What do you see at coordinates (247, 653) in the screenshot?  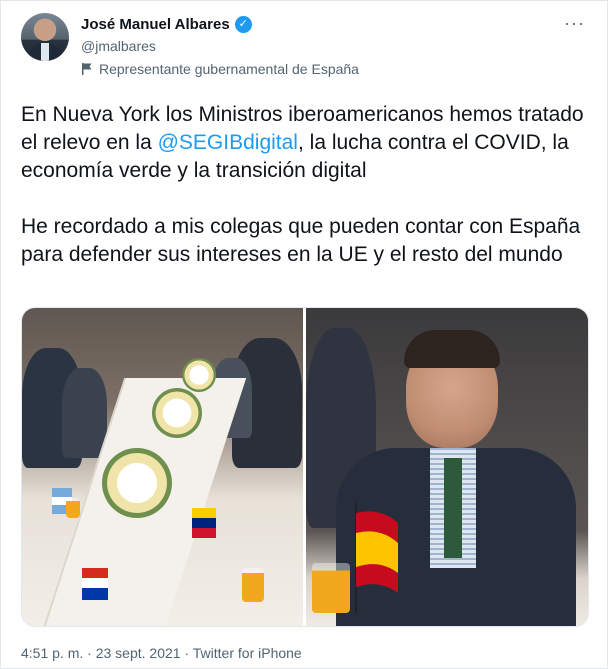 I see `tweet-source: Twitter for iPhone` at bounding box center [247, 653].